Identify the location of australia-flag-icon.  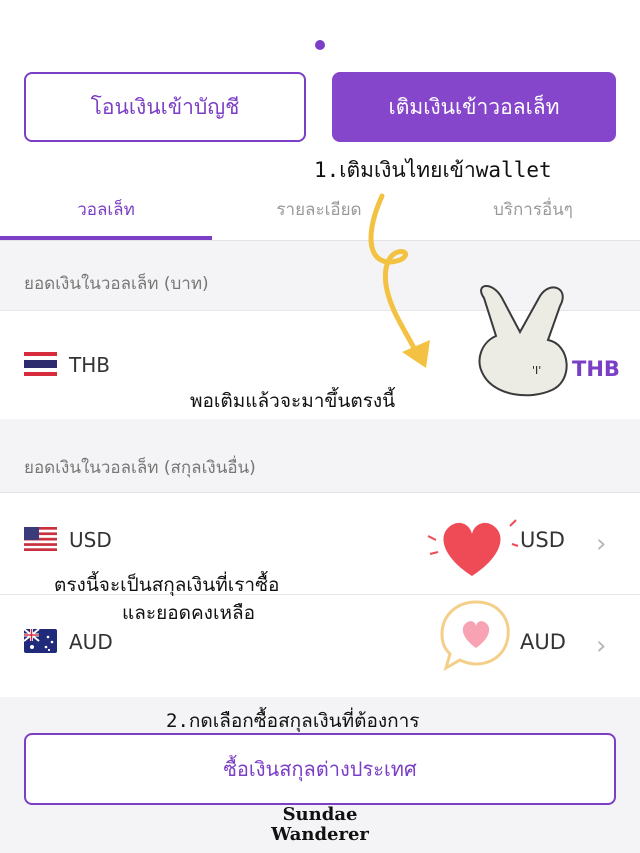
(40, 641).